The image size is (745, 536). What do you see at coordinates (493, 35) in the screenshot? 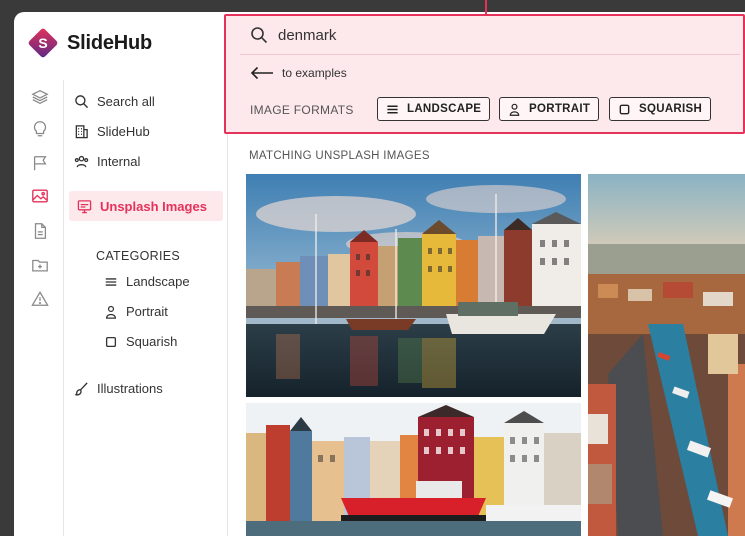
I see `search-input` at bounding box center [493, 35].